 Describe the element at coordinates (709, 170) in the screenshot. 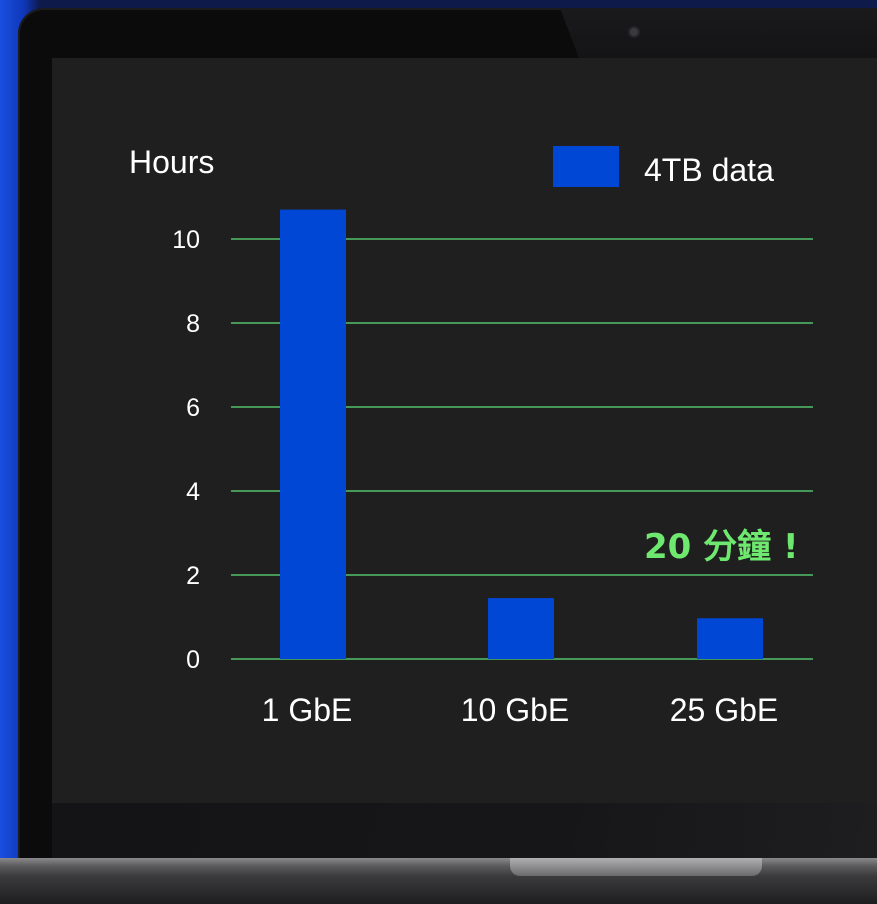

I see `legend-label: 4TB data` at that location.